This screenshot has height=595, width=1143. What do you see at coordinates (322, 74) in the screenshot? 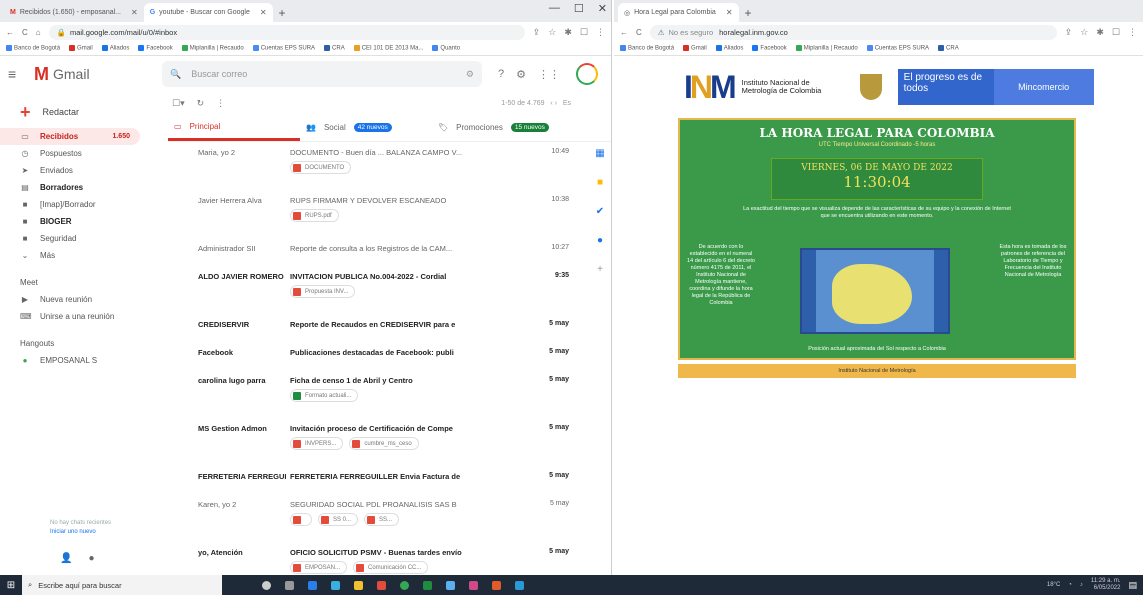
I see `search-input: 🔍 Buscar correo ⚙` at bounding box center [322, 74].